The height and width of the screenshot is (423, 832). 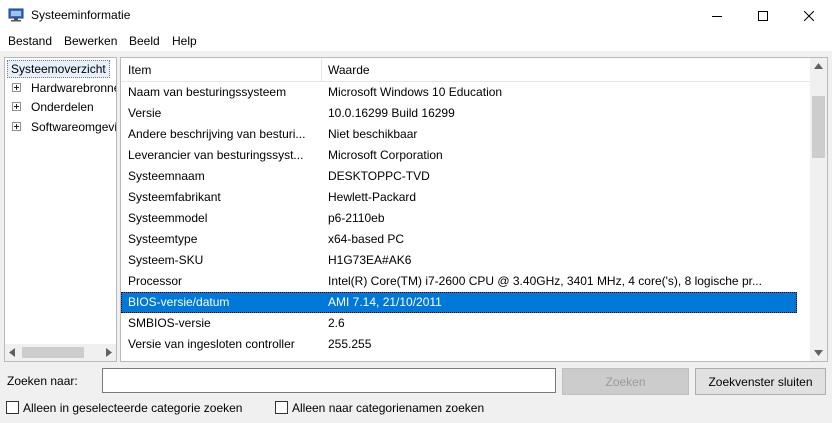 I want to click on tree-item-systeemoverzicht: Systeemoverzicht, so click(x=58, y=69).